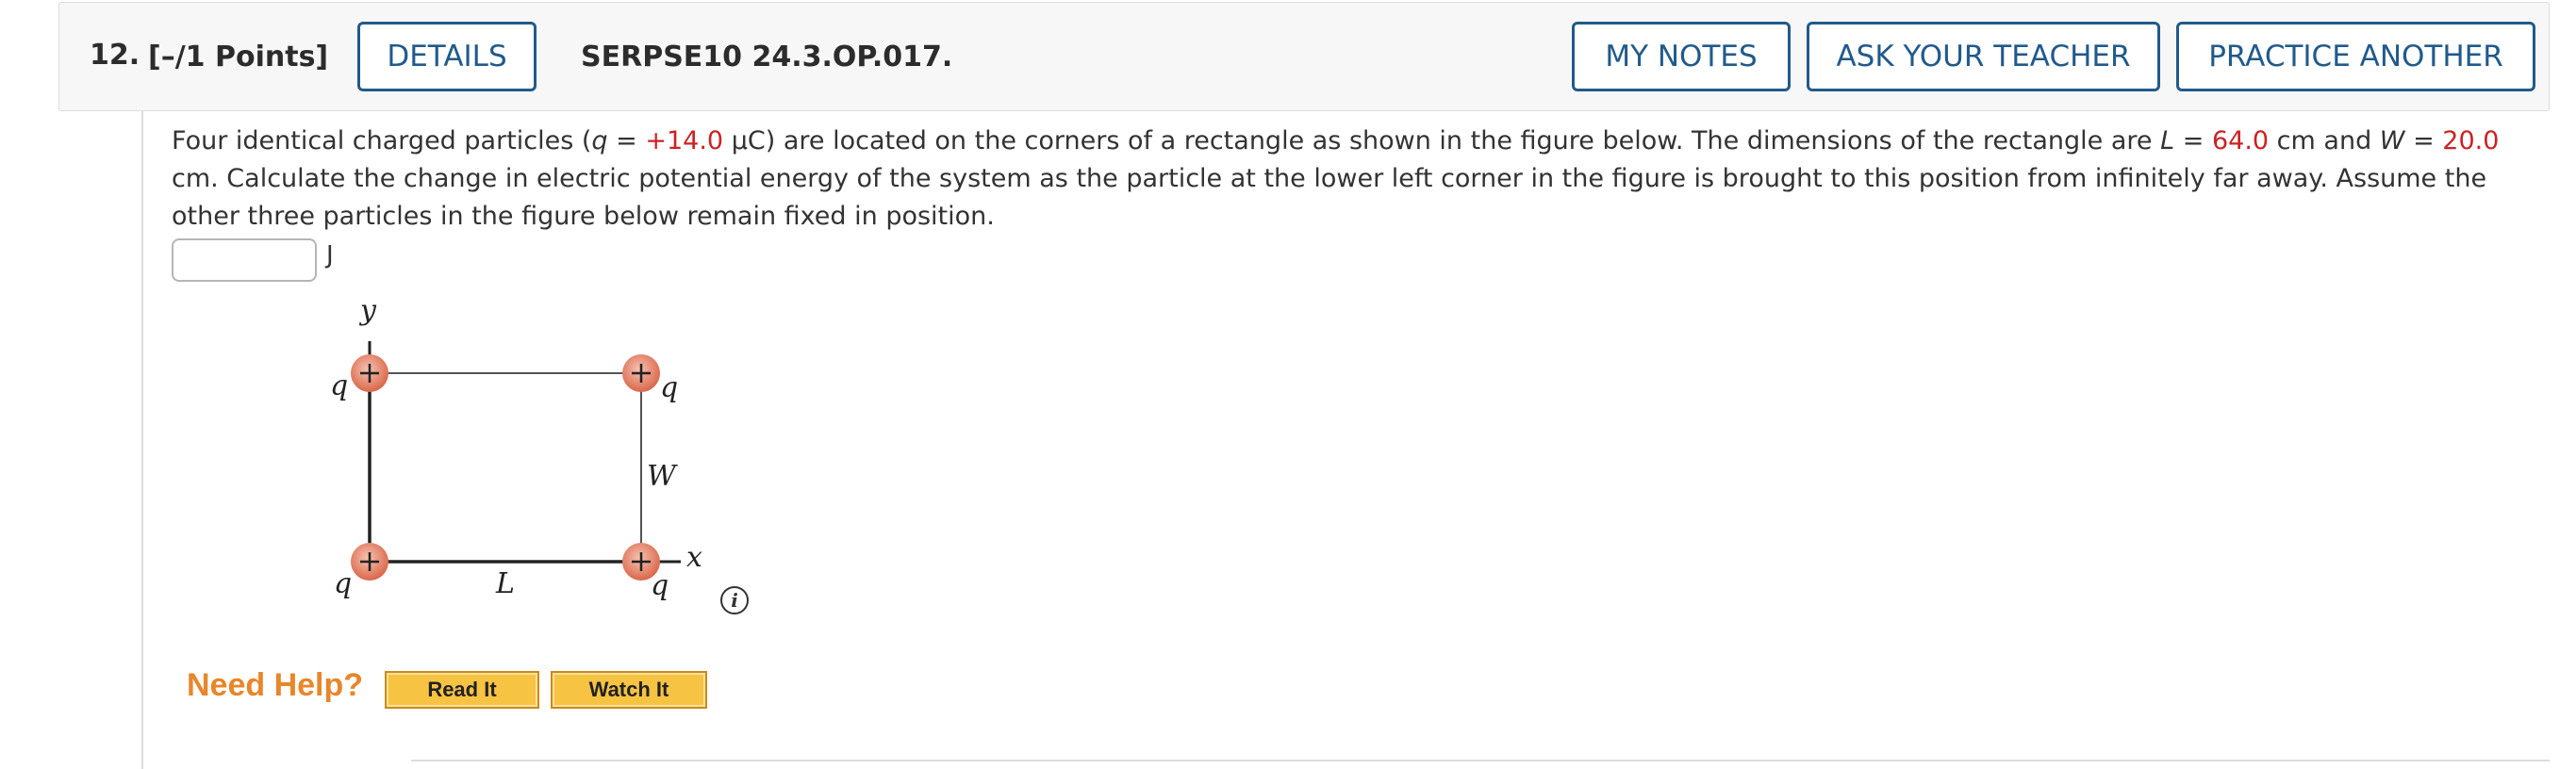 The image size is (2576, 769). I want to click on figure-drawing, so click(516, 461).